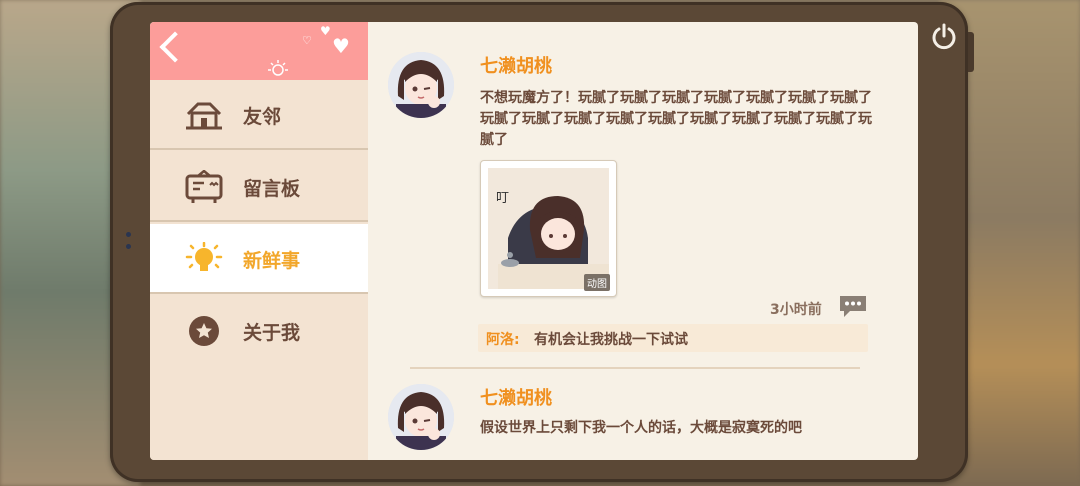  I want to click on reply-author: 阿洛:, so click(503, 339).